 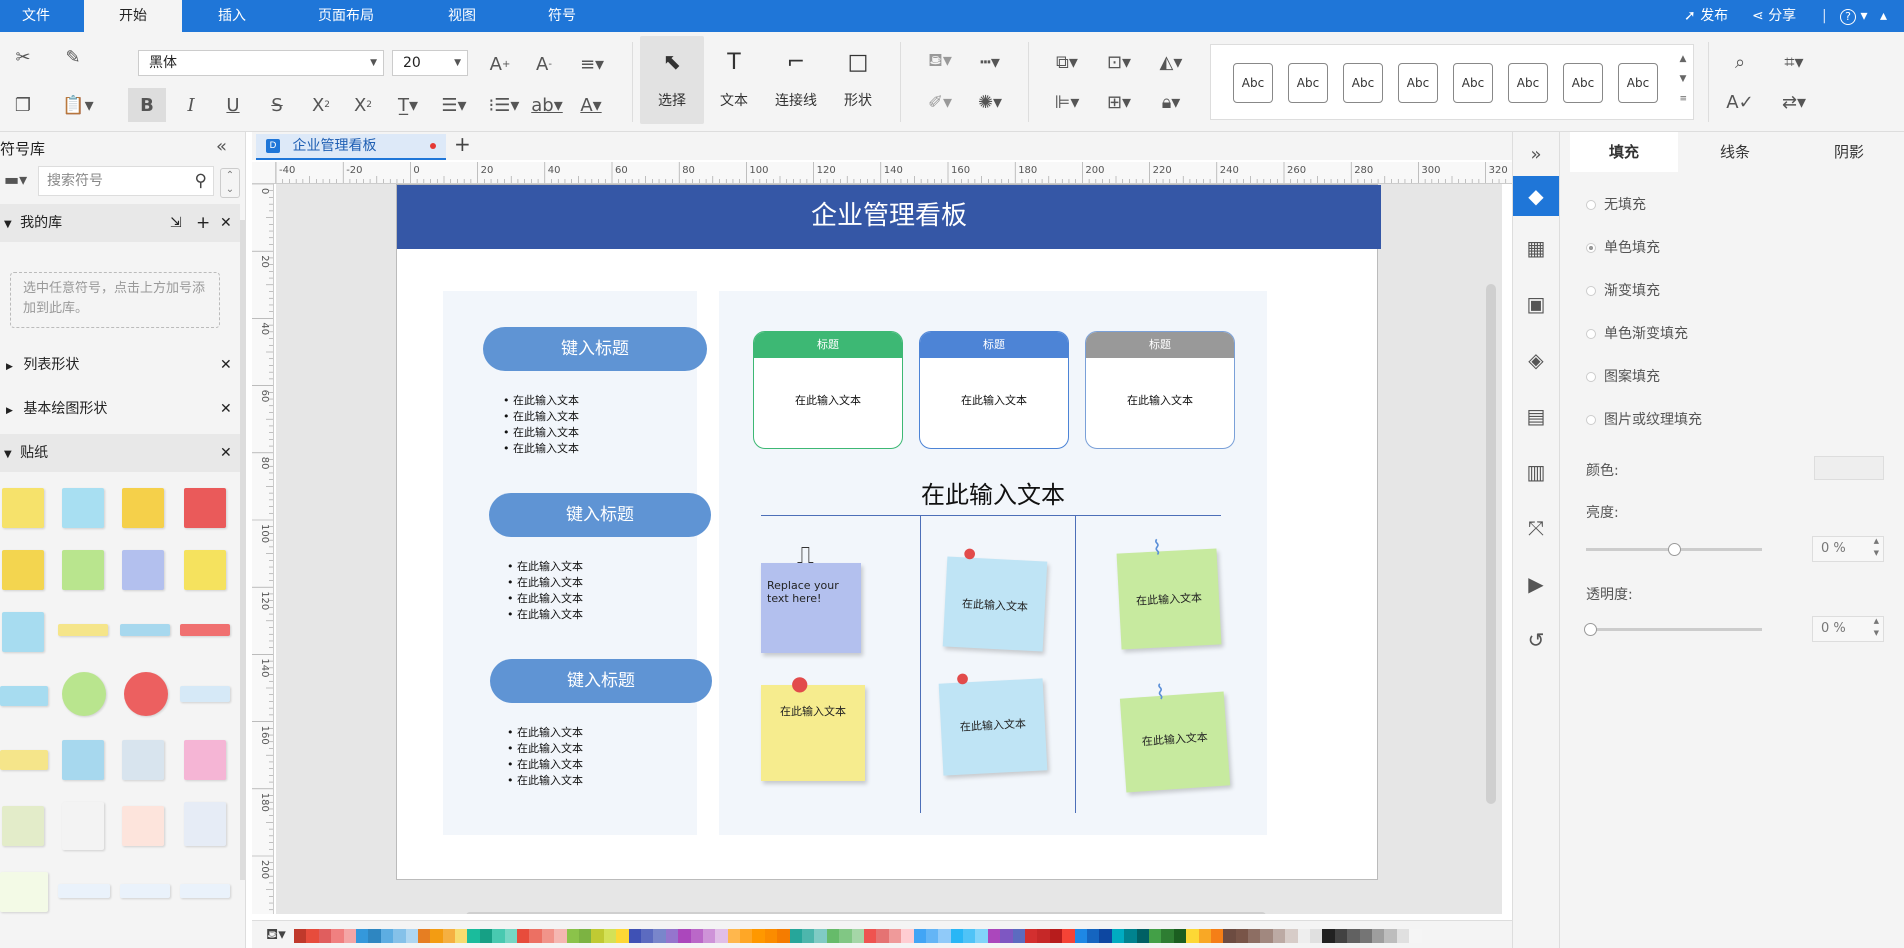 I want to click on font-size-select: 20 ▼, so click(x=430, y=63).